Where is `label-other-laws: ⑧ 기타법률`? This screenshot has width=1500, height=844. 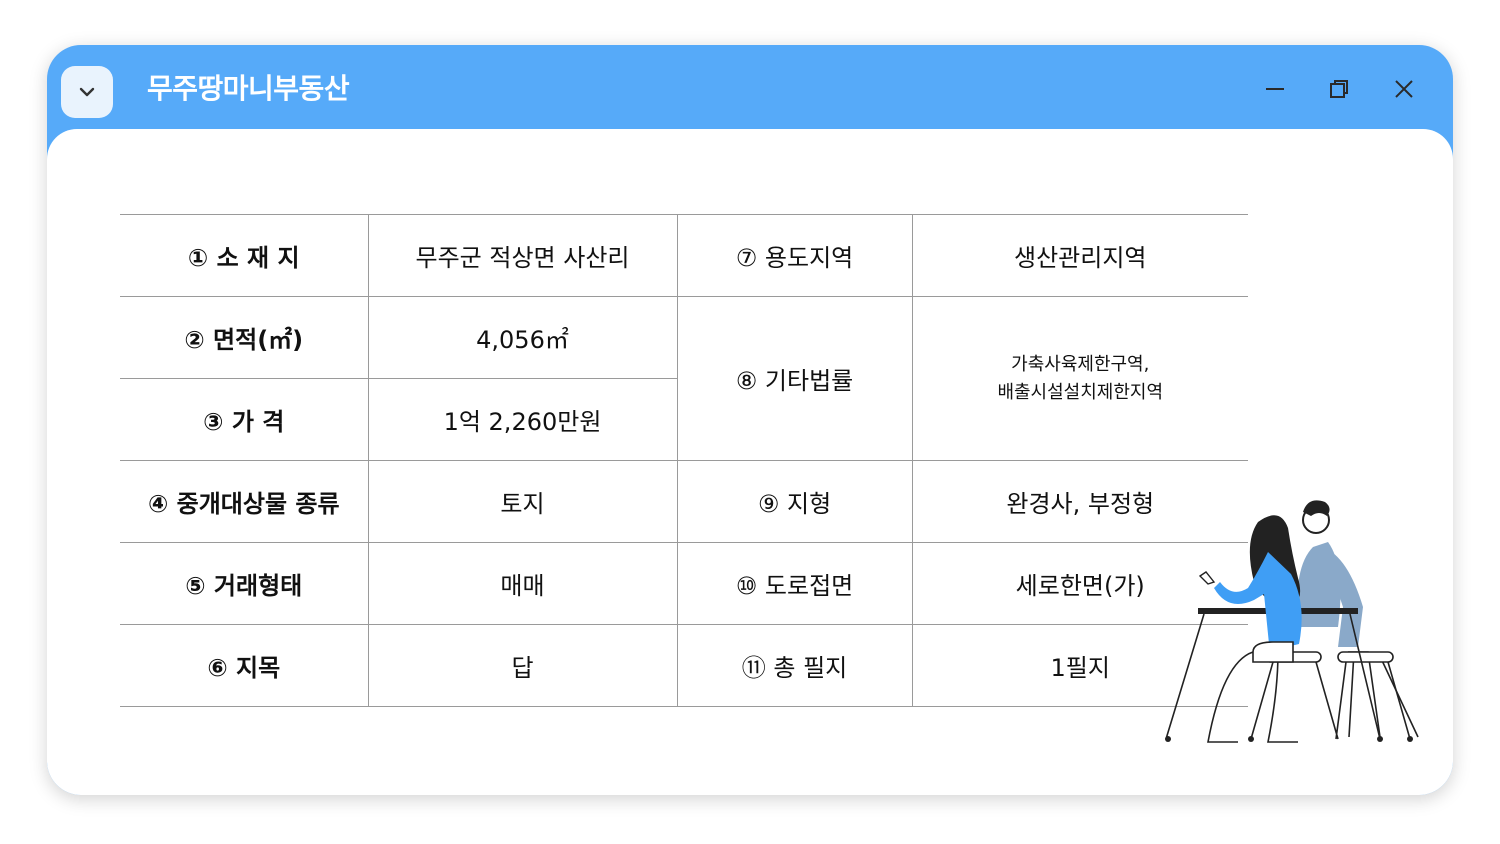 label-other-laws: ⑧ 기타법률 is located at coordinates (794, 378).